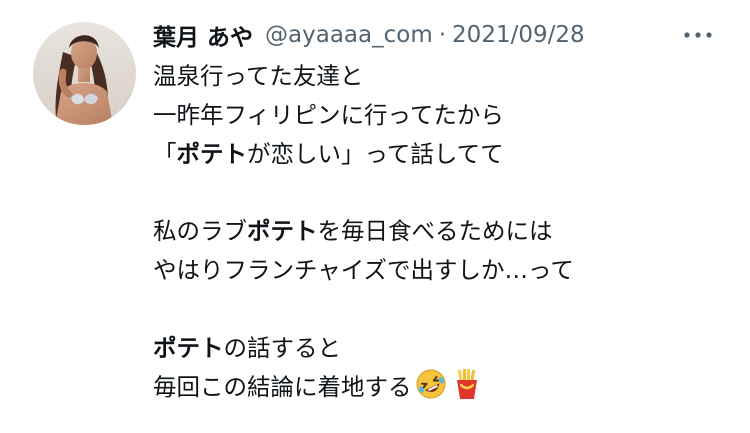 The height and width of the screenshot is (433, 750). Describe the element at coordinates (435, 231) in the screenshot. I see `text-segment: を毎日食べるためには` at that location.